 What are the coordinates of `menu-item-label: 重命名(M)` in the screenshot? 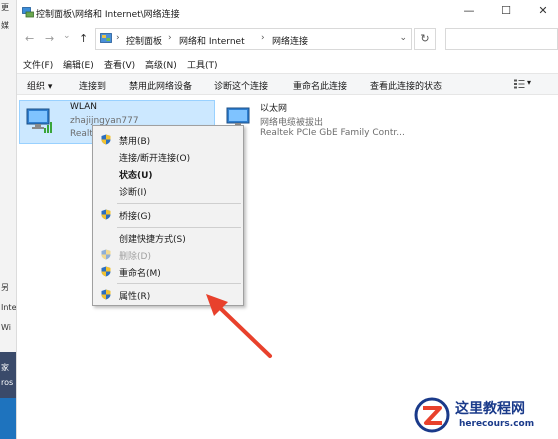 It's located at (140, 274).